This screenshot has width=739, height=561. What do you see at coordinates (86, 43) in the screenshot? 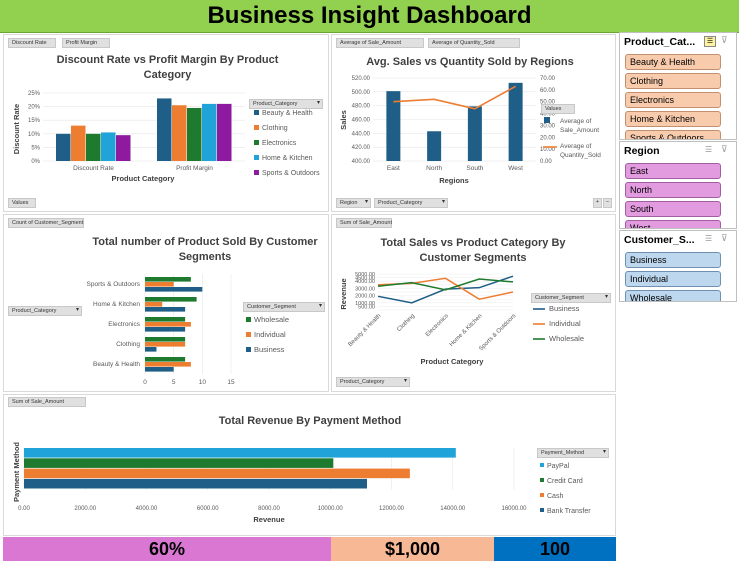
I see `chart1-field-pill-2: Profit Margin` at bounding box center [86, 43].